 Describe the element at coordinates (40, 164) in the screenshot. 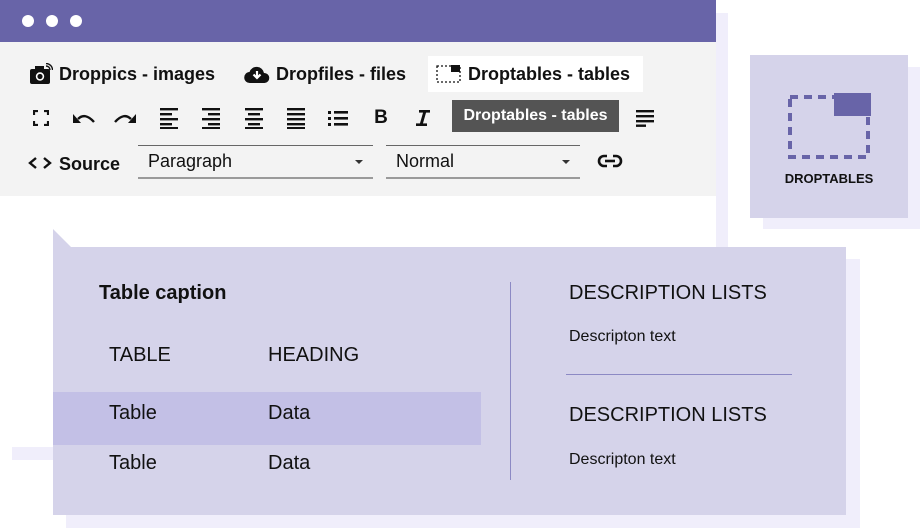

I see `code-icon` at that location.